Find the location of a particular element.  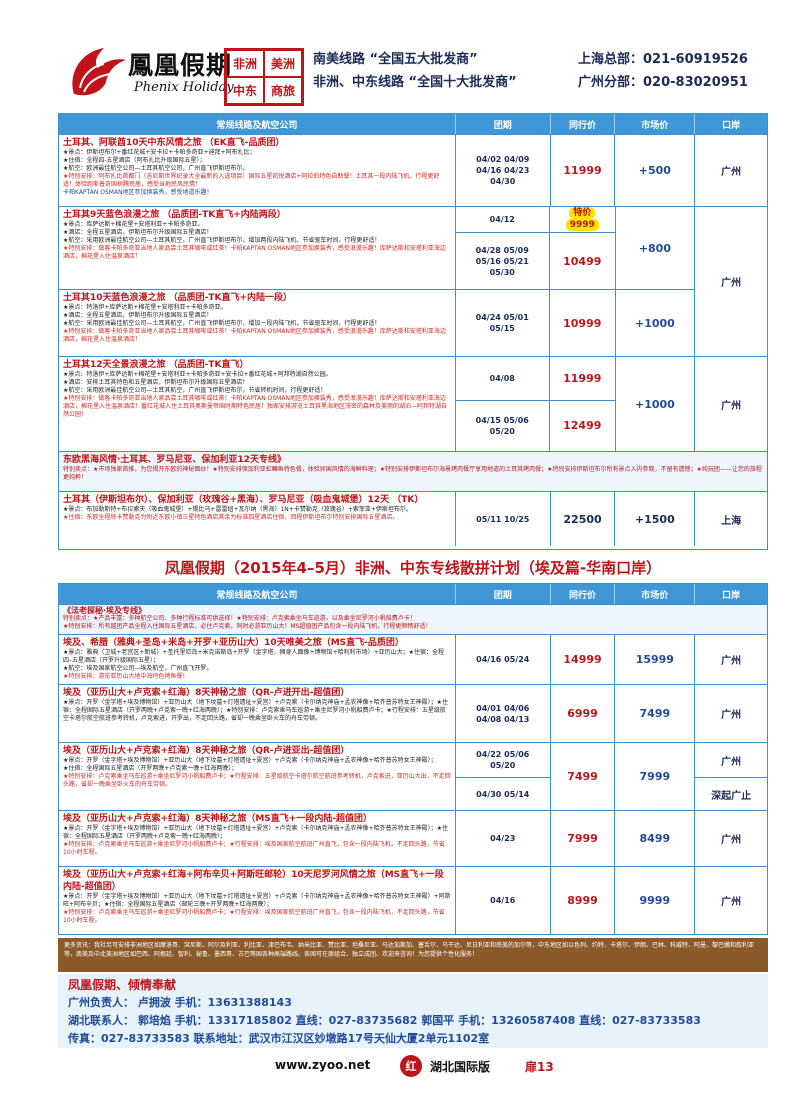

trade-price: 7999 is located at coordinates (583, 838).